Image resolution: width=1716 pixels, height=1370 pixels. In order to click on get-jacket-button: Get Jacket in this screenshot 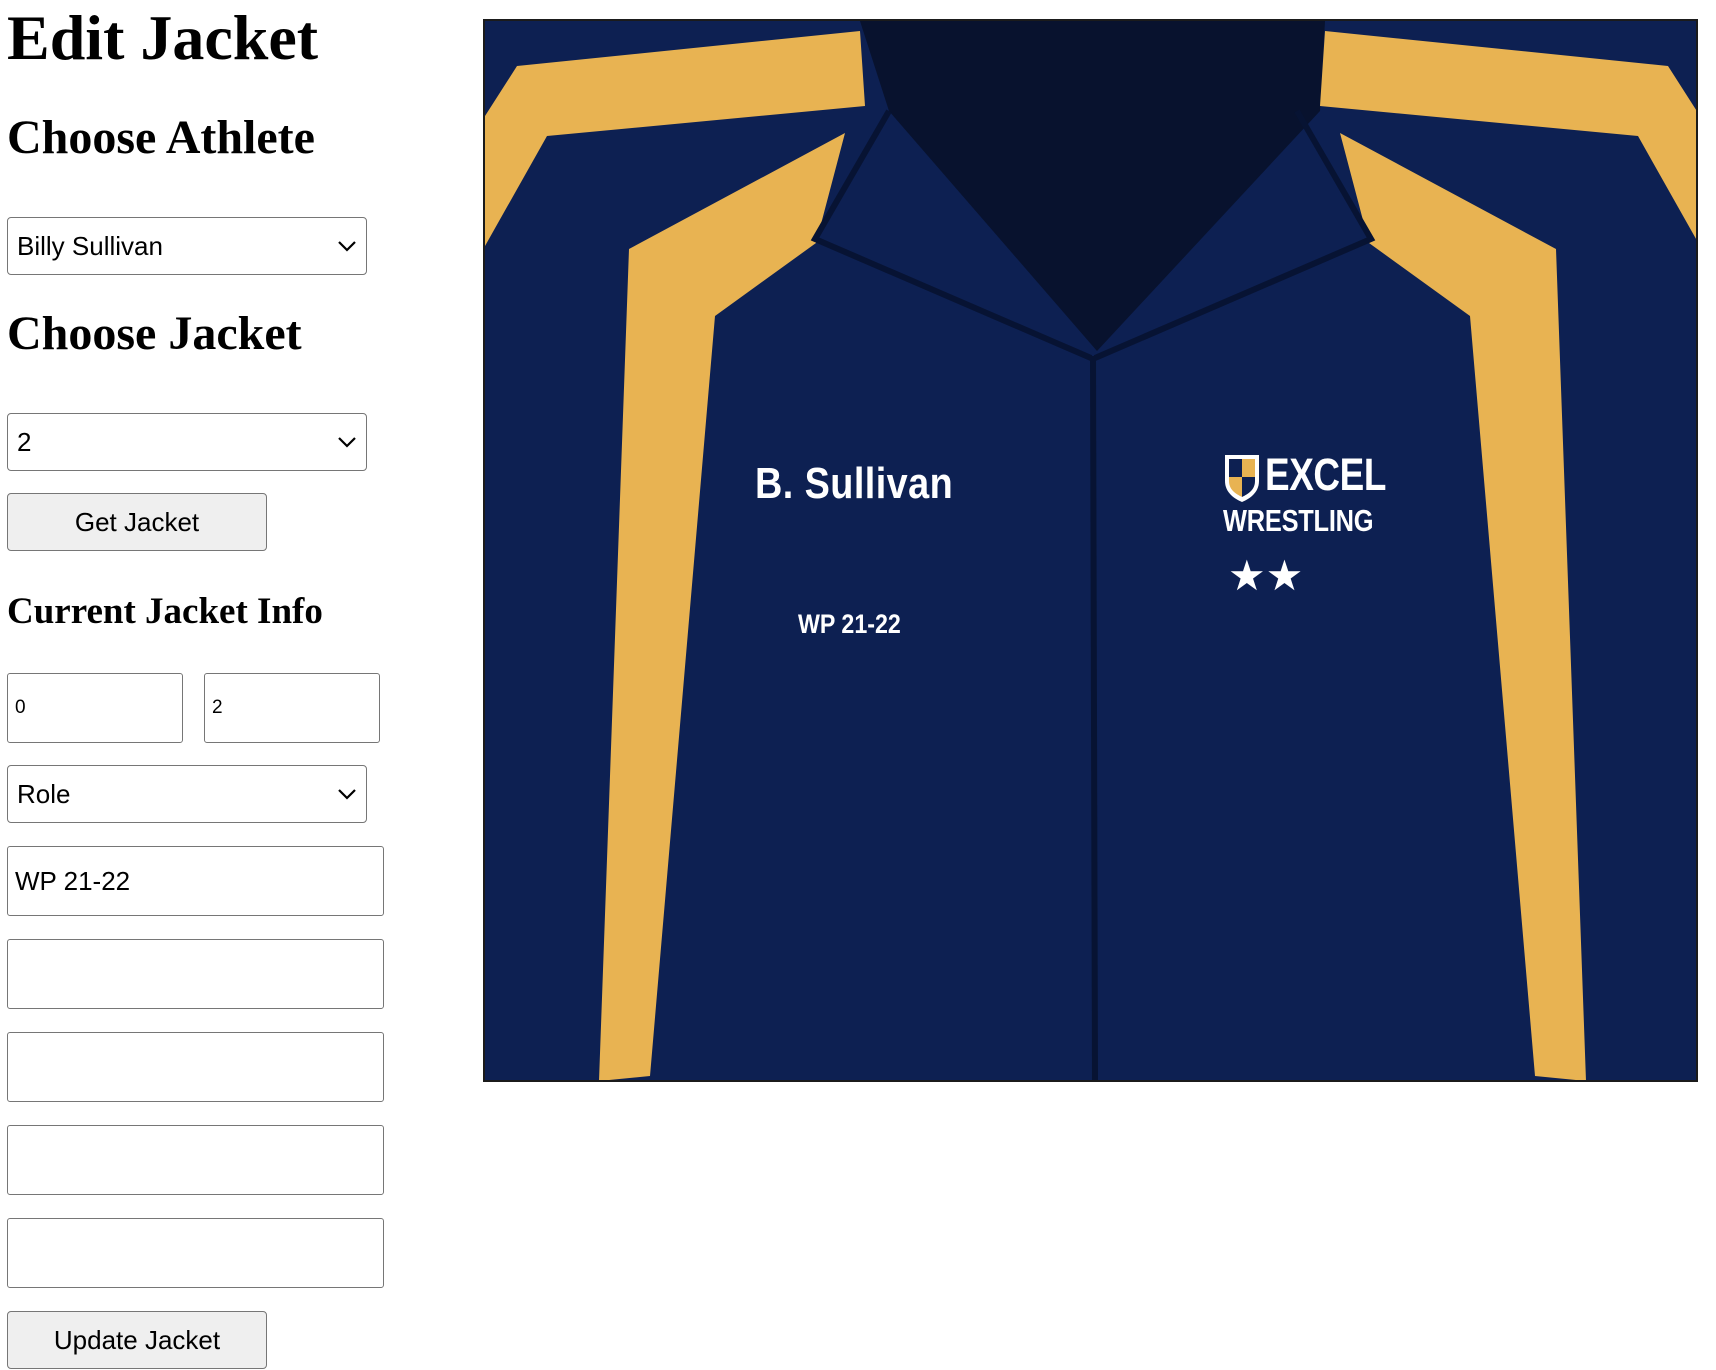, I will do `click(137, 522)`.